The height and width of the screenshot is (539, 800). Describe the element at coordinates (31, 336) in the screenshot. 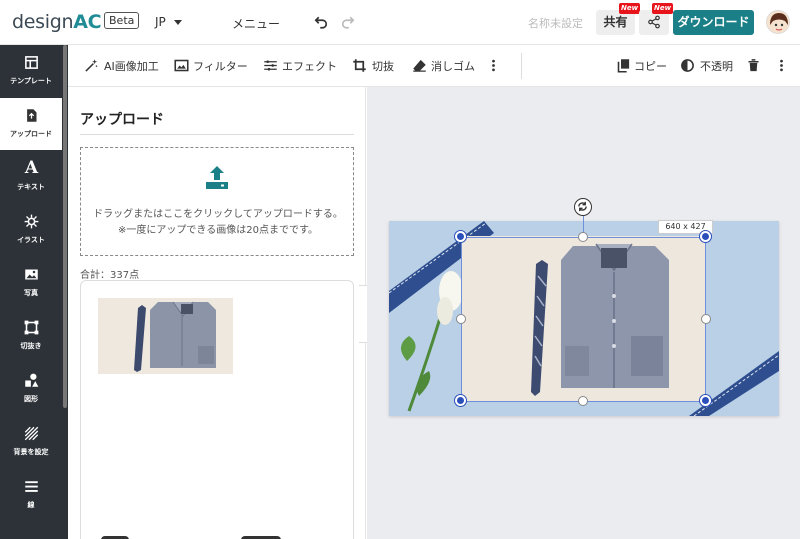

I see `sidebar-item-crop-frame: 切抜き` at that location.